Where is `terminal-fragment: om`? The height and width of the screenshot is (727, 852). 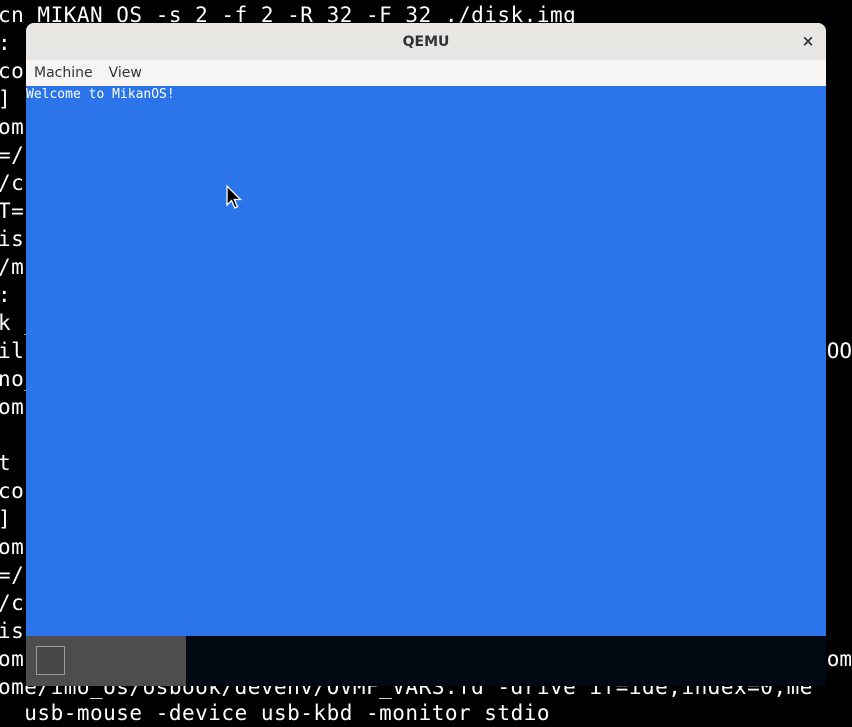
terminal-fragment: om is located at coordinates (839, 659).